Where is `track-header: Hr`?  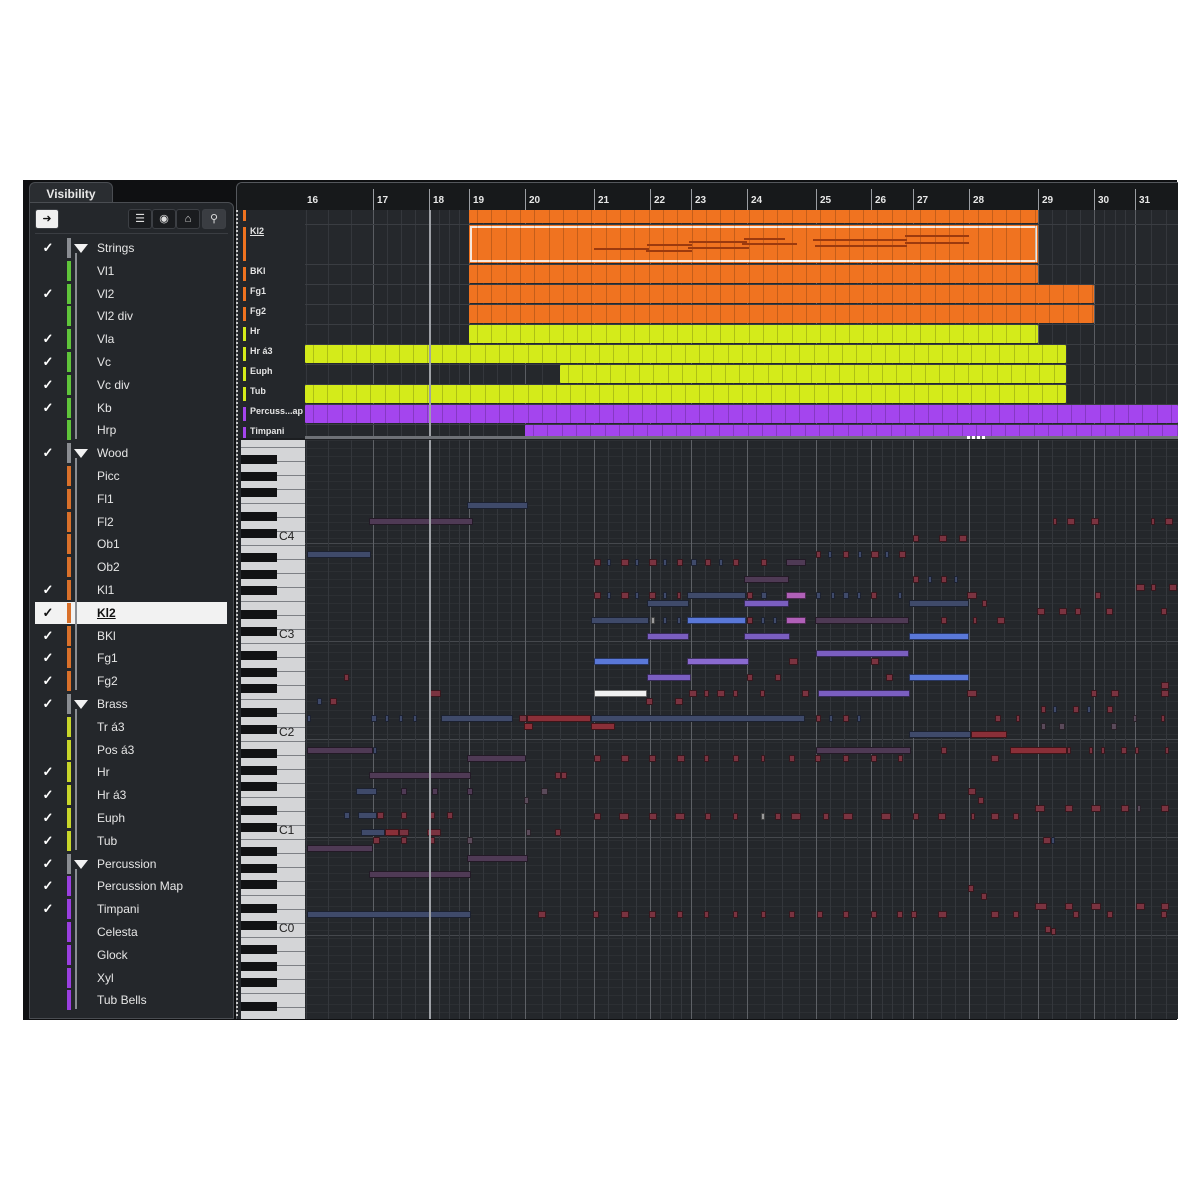
track-header: Hr is located at coordinates (273, 334).